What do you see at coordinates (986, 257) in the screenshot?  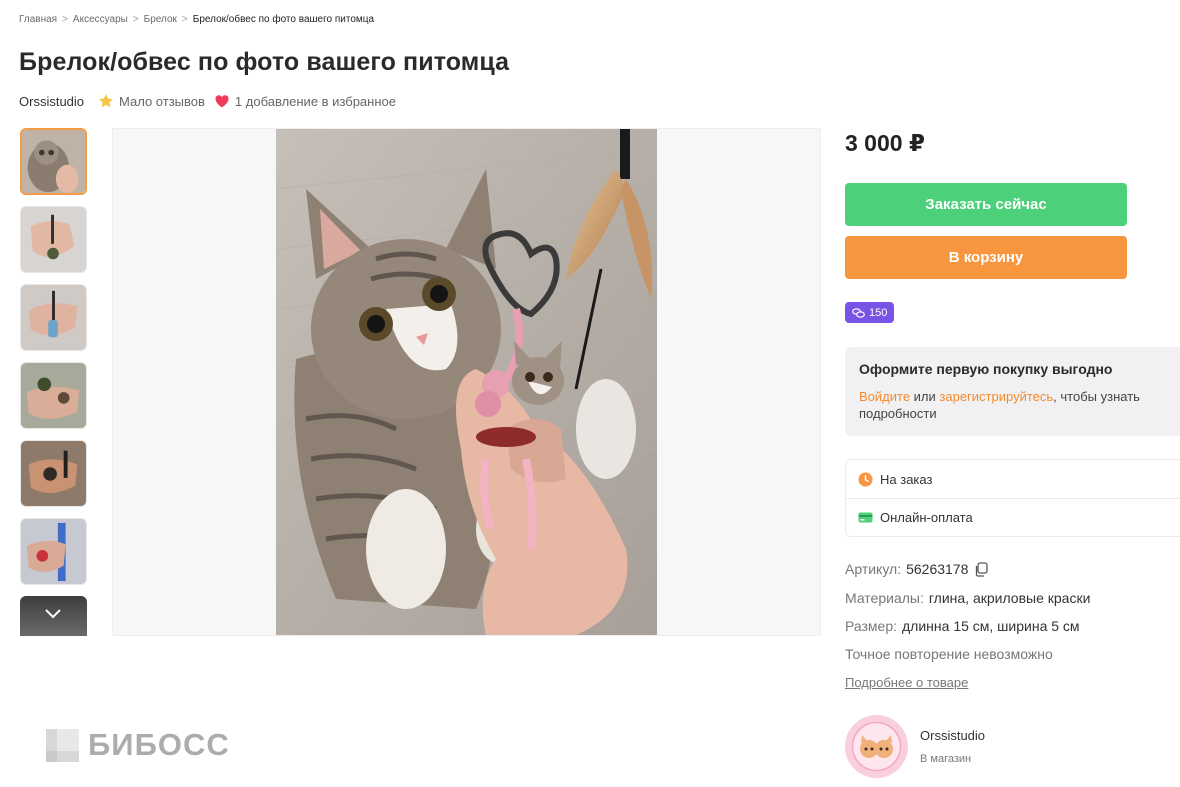 I see `add-to-cart-button: В корзину` at bounding box center [986, 257].